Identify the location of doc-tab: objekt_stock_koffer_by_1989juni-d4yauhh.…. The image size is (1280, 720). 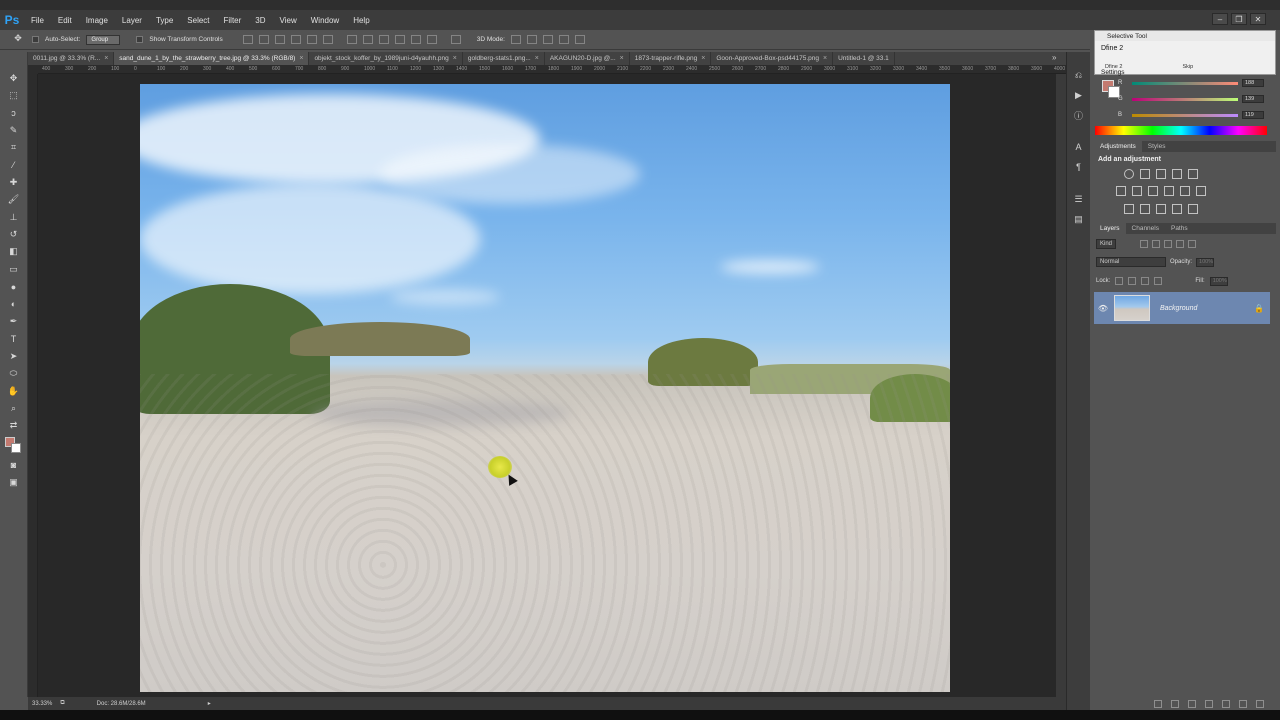
(386, 58).